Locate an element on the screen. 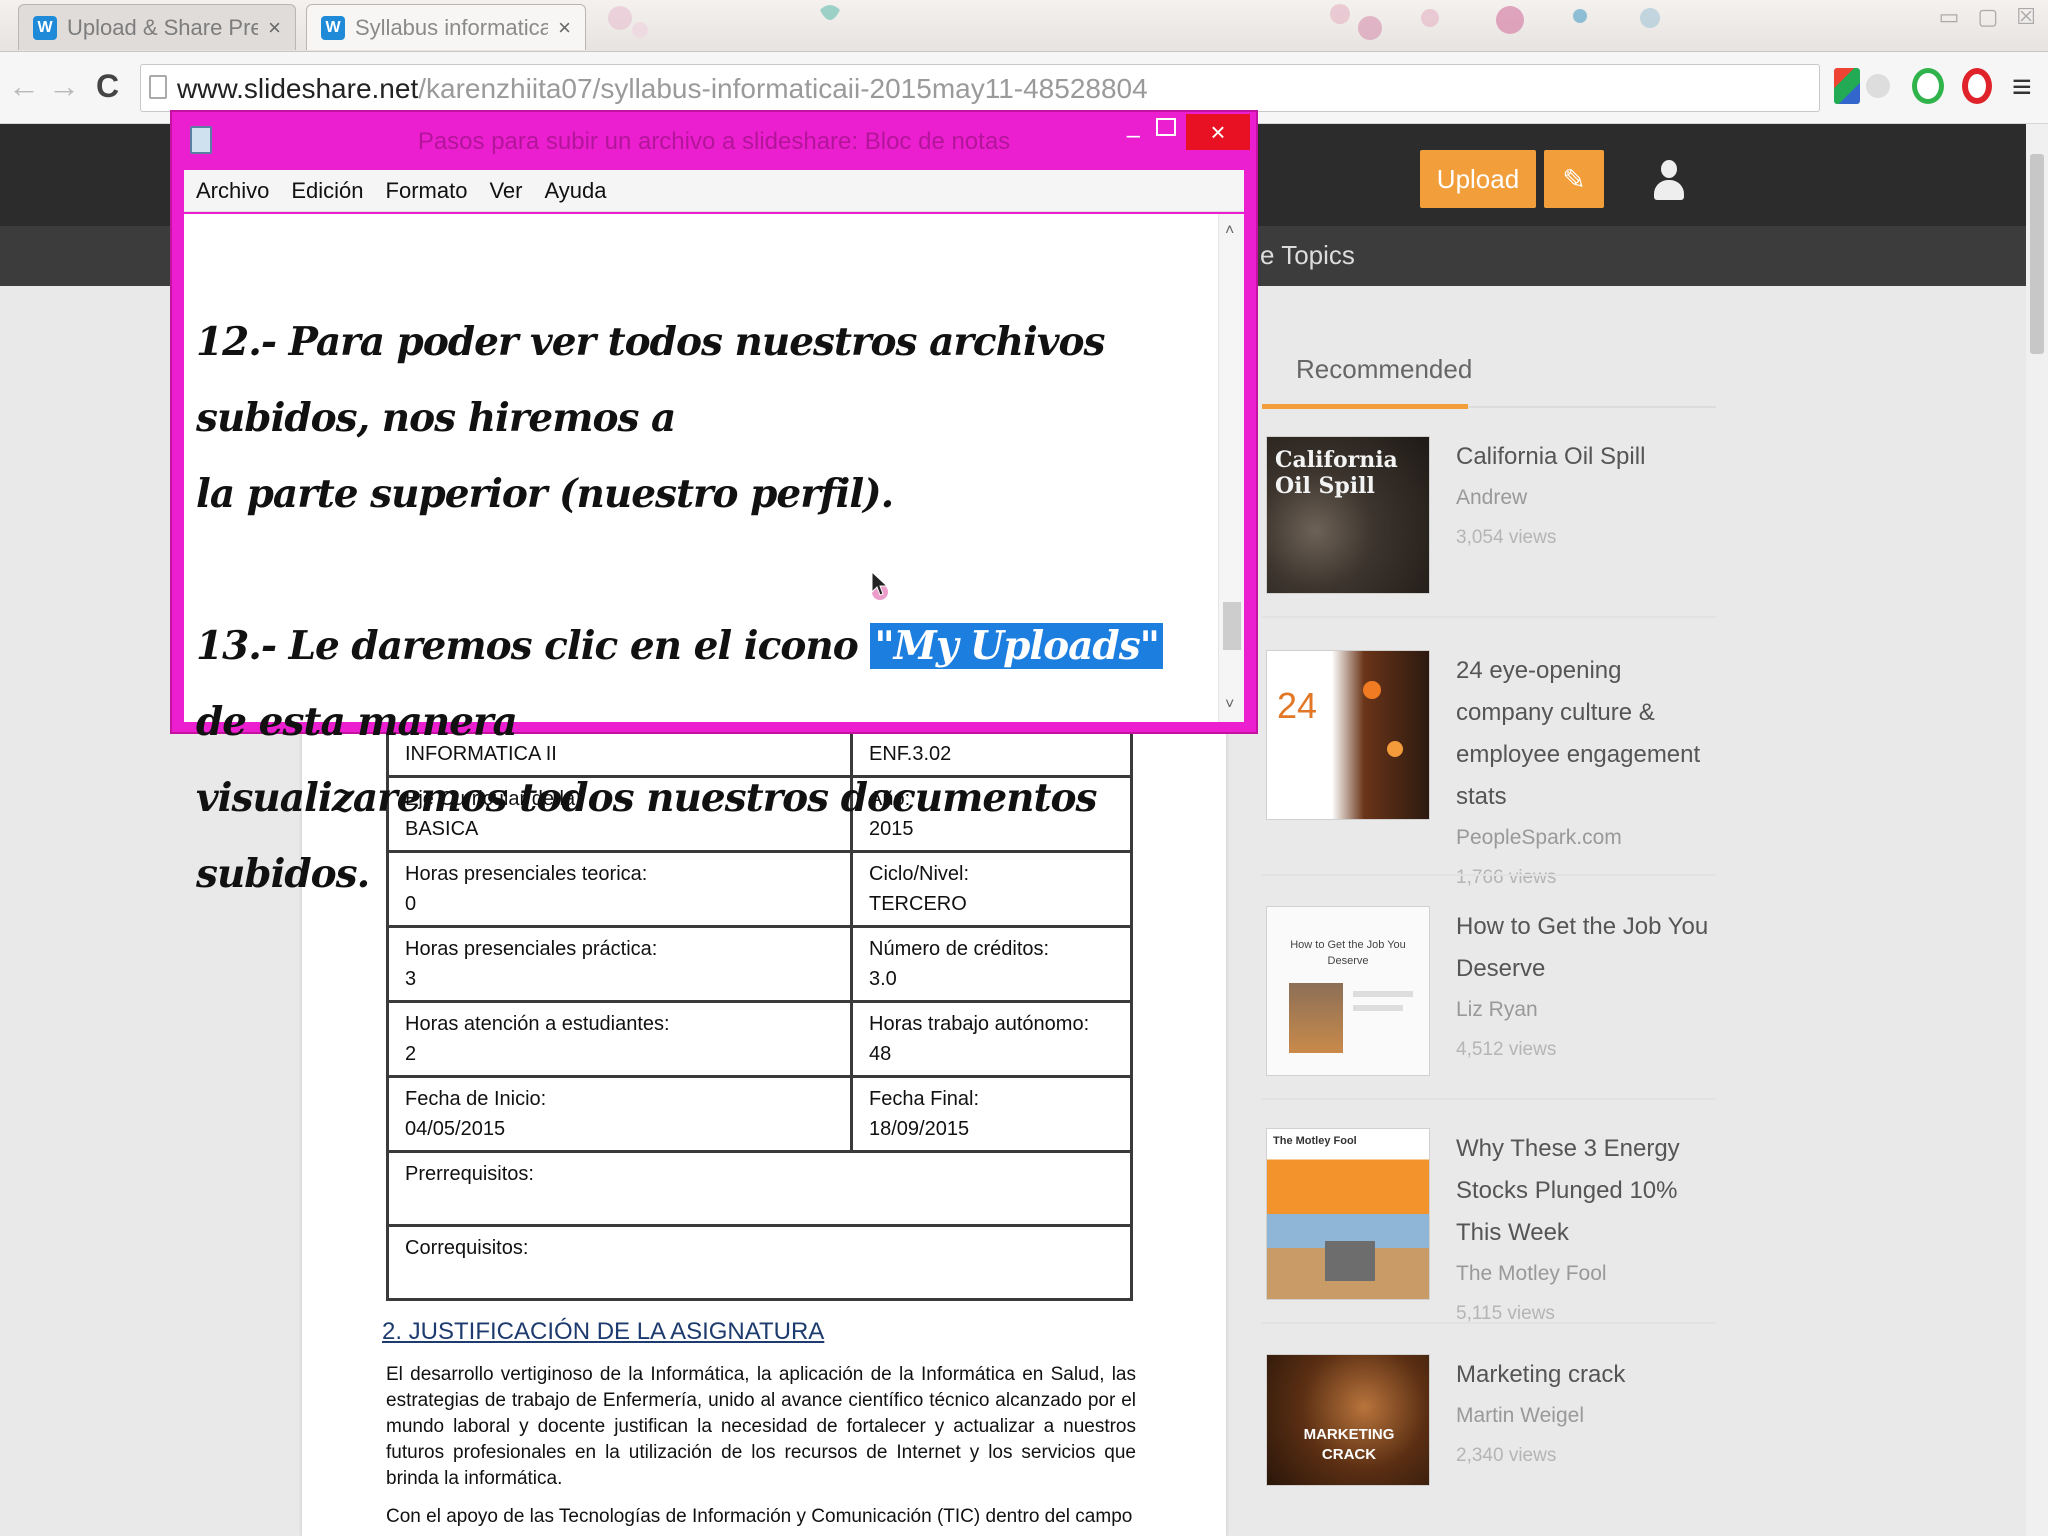 Image resolution: width=2048 pixels, height=1536 pixels. recommended-views: 2,340 views is located at coordinates (1506, 1455).